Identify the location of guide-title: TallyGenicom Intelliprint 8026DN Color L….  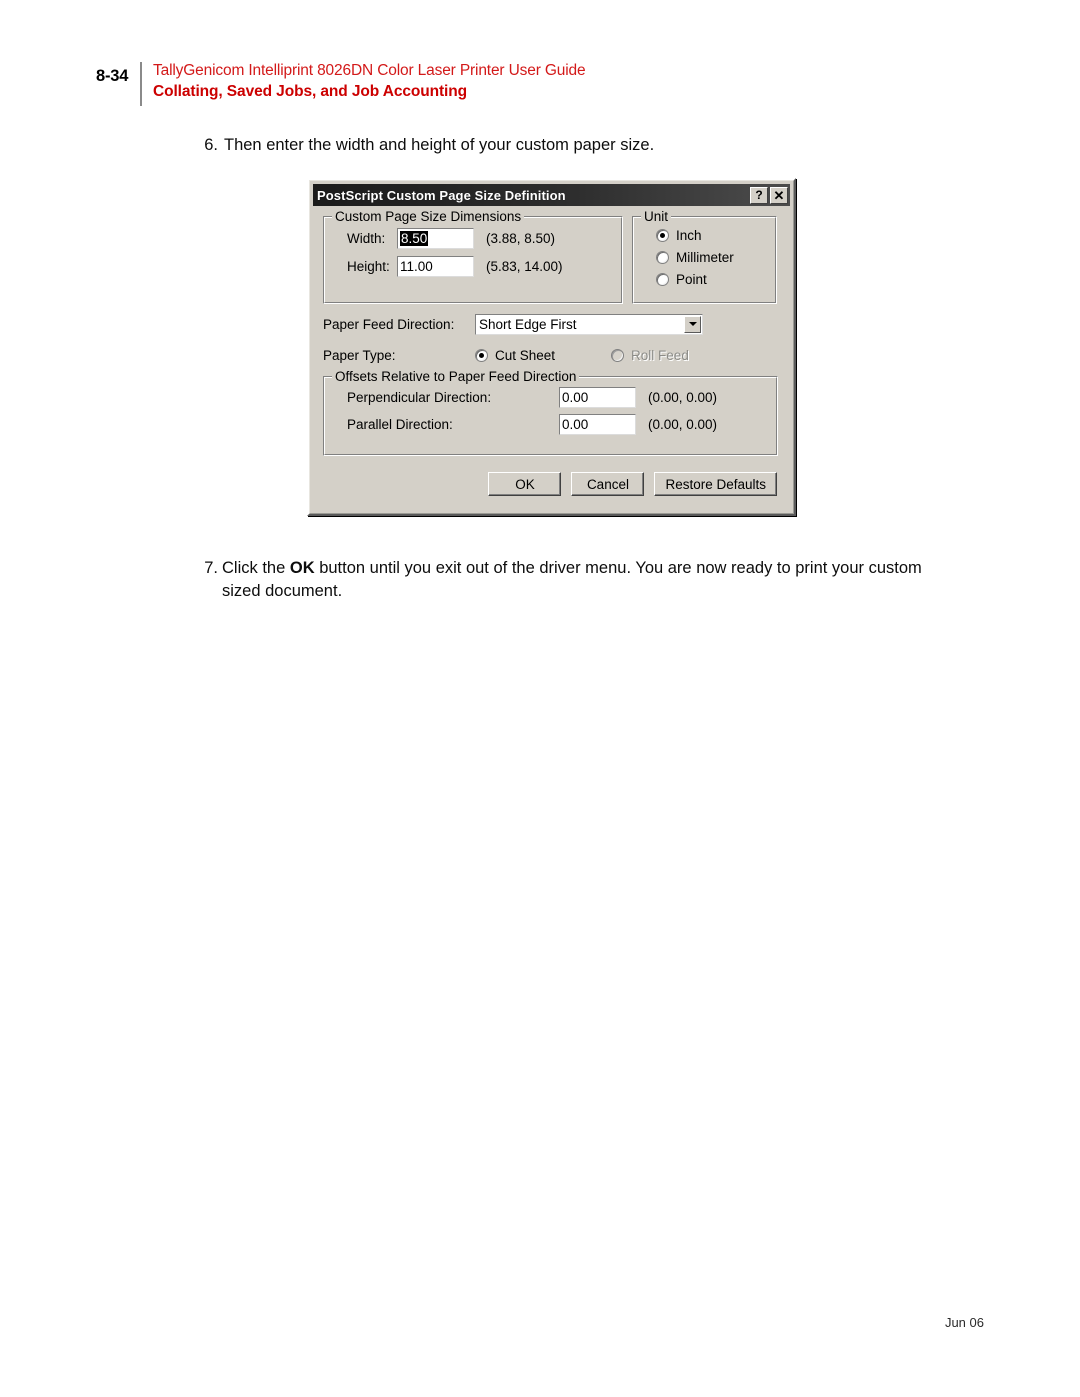
(369, 70).